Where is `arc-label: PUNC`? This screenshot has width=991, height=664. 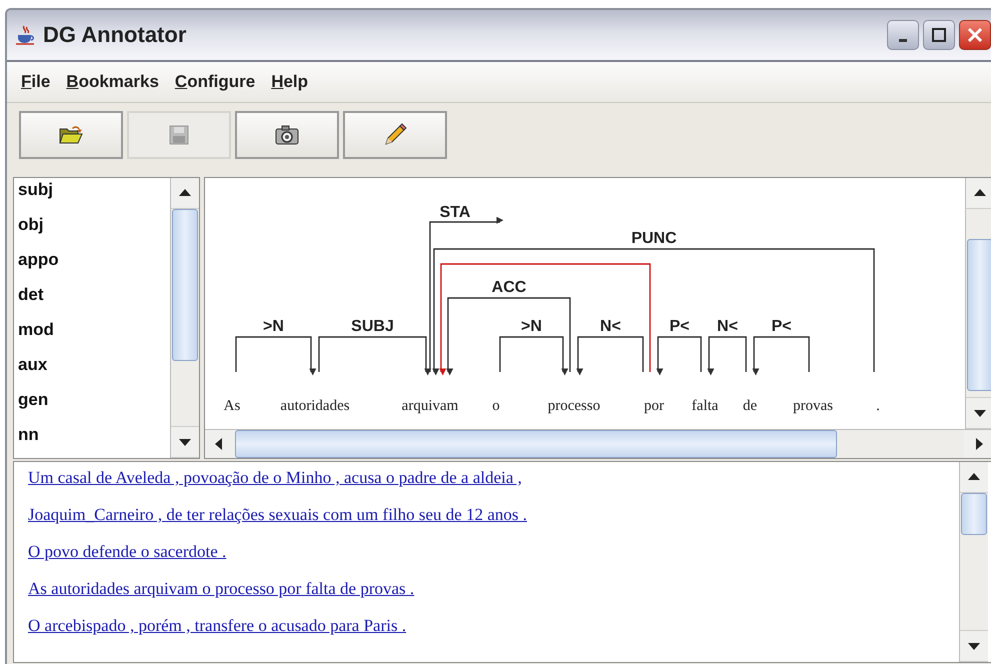
arc-label: PUNC is located at coordinates (654, 238).